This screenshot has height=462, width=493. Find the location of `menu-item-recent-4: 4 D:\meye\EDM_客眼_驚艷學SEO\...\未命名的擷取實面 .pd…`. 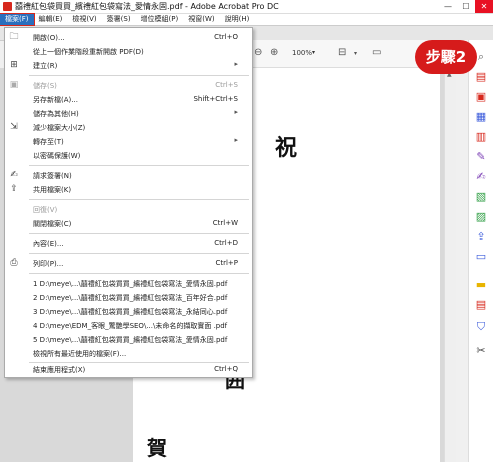

menu-item-recent-4: 4 D:\meye\EDM_客眼_驚艷學SEO\...\未命名的擷取實面 .pd… is located at coordinates (128, 325).